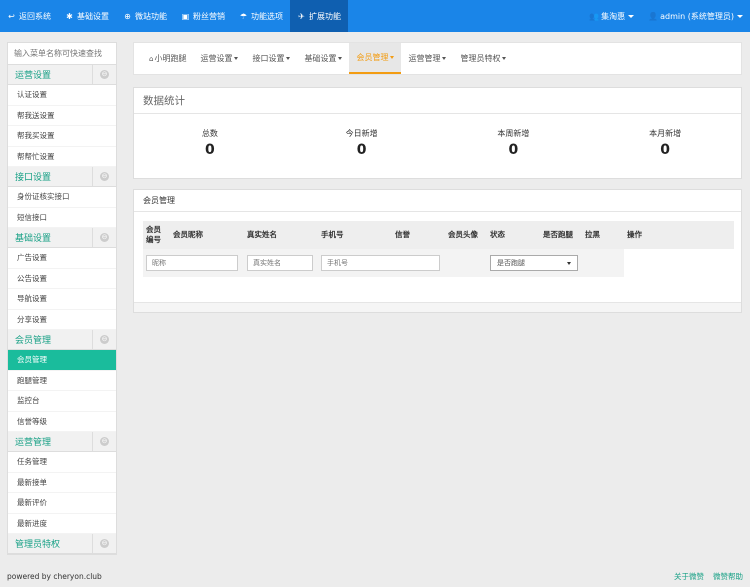  Describe the element at coordinates (33, 341) in the screenshot. I see `group-title: 会员管理` at that location.